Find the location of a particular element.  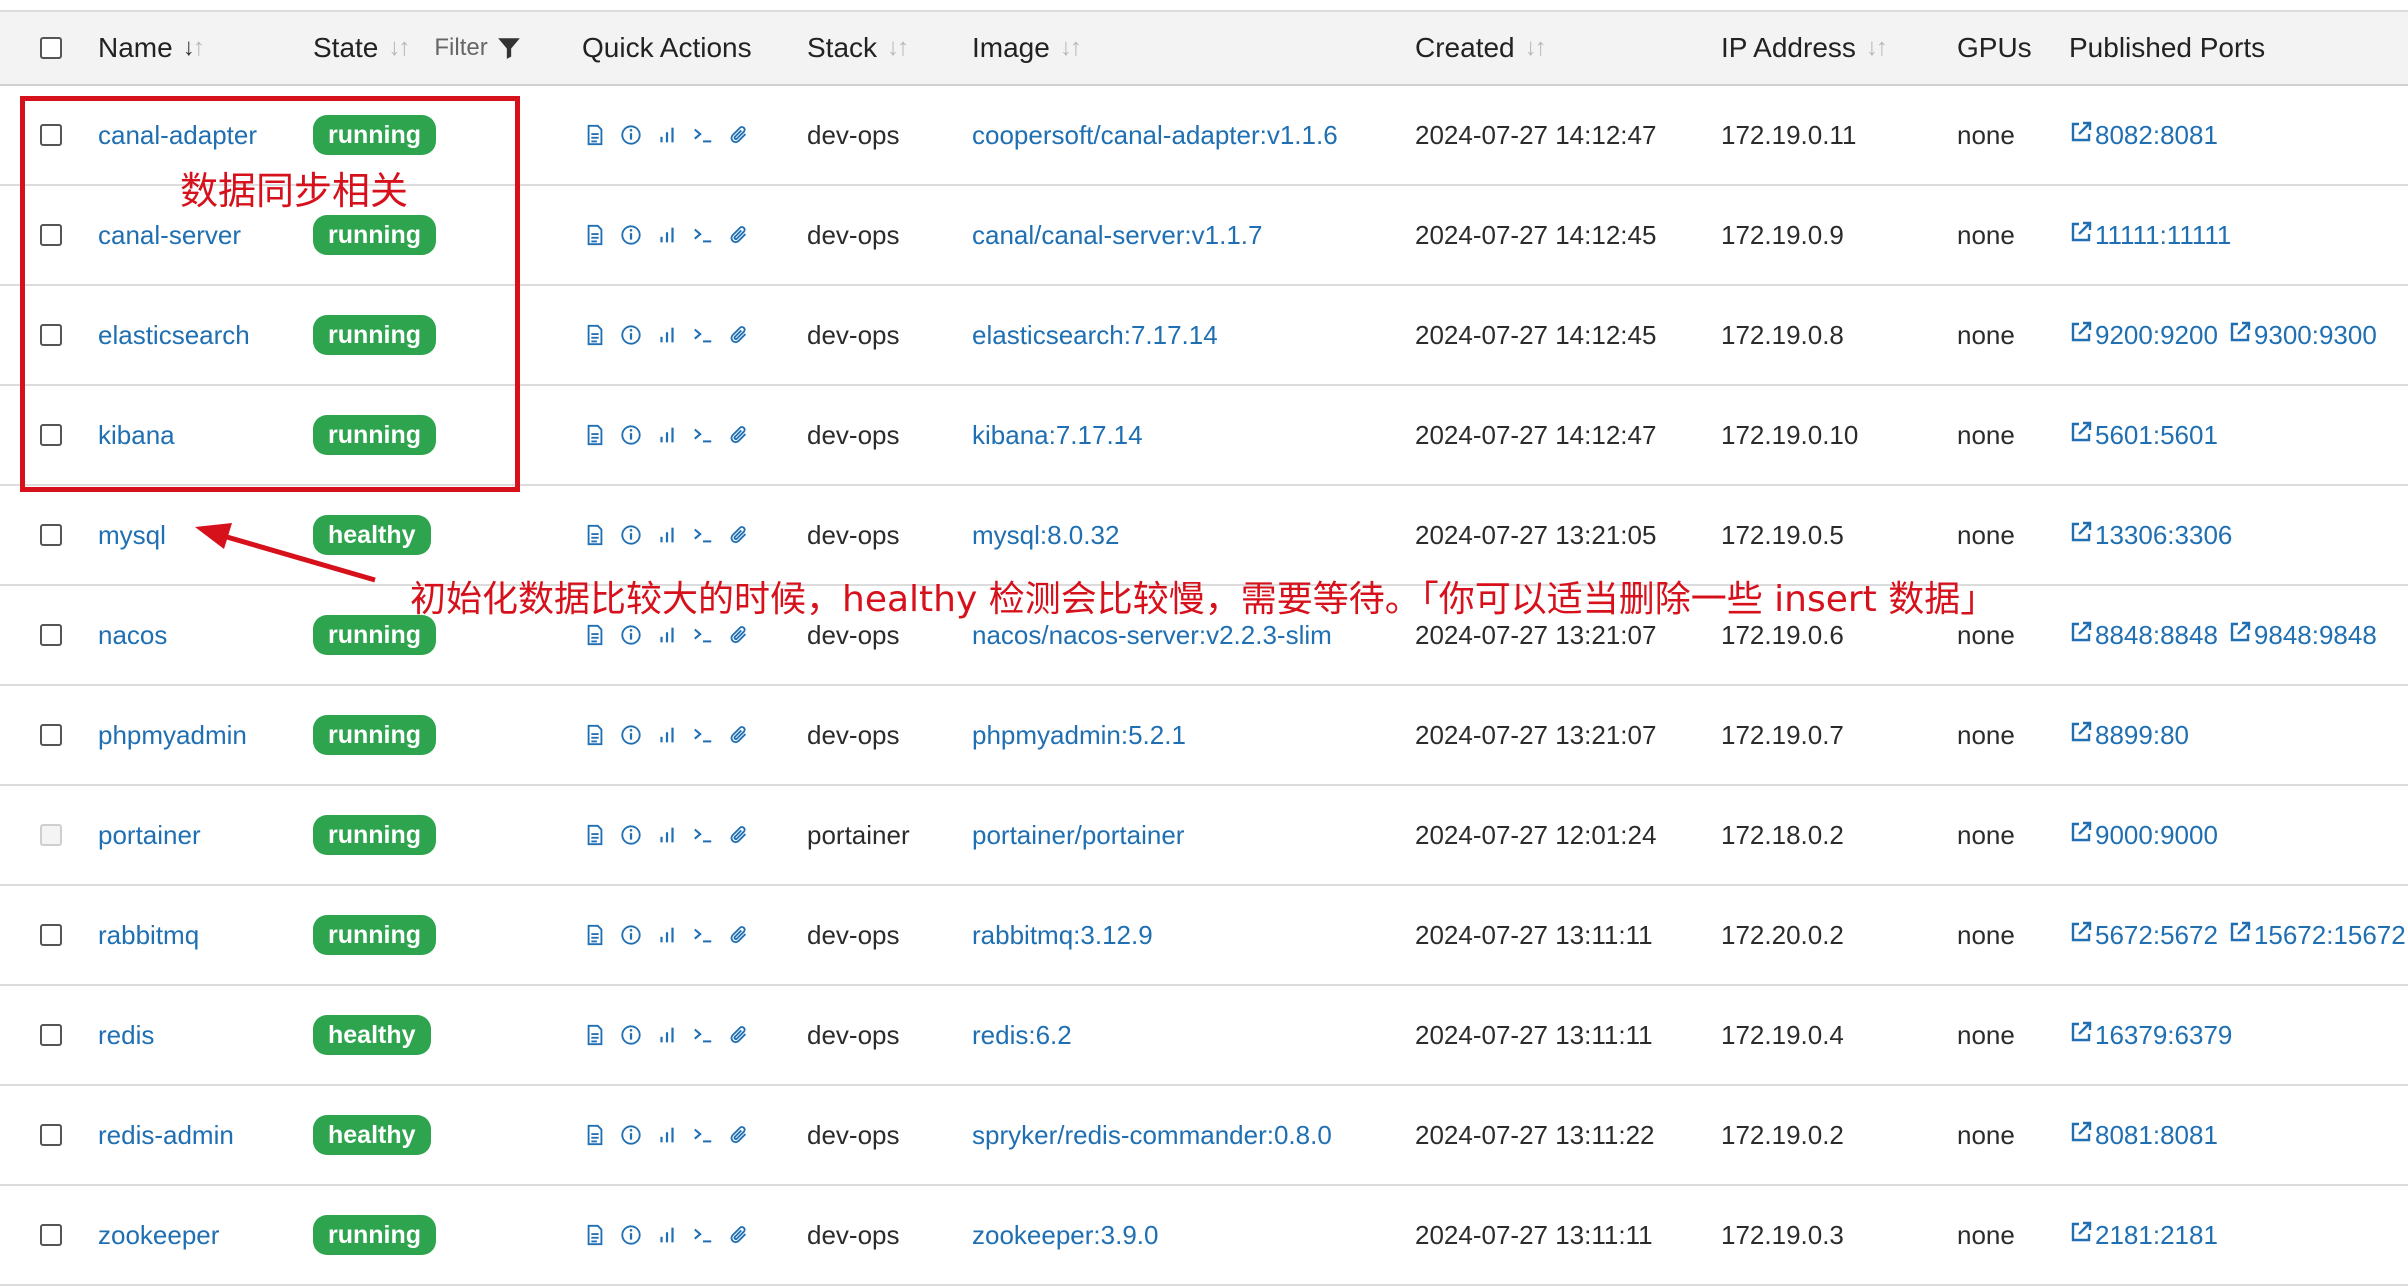

image-link: coopersoft/canal-adapter:v1.1.6 is located at coordinates (1155, 135).